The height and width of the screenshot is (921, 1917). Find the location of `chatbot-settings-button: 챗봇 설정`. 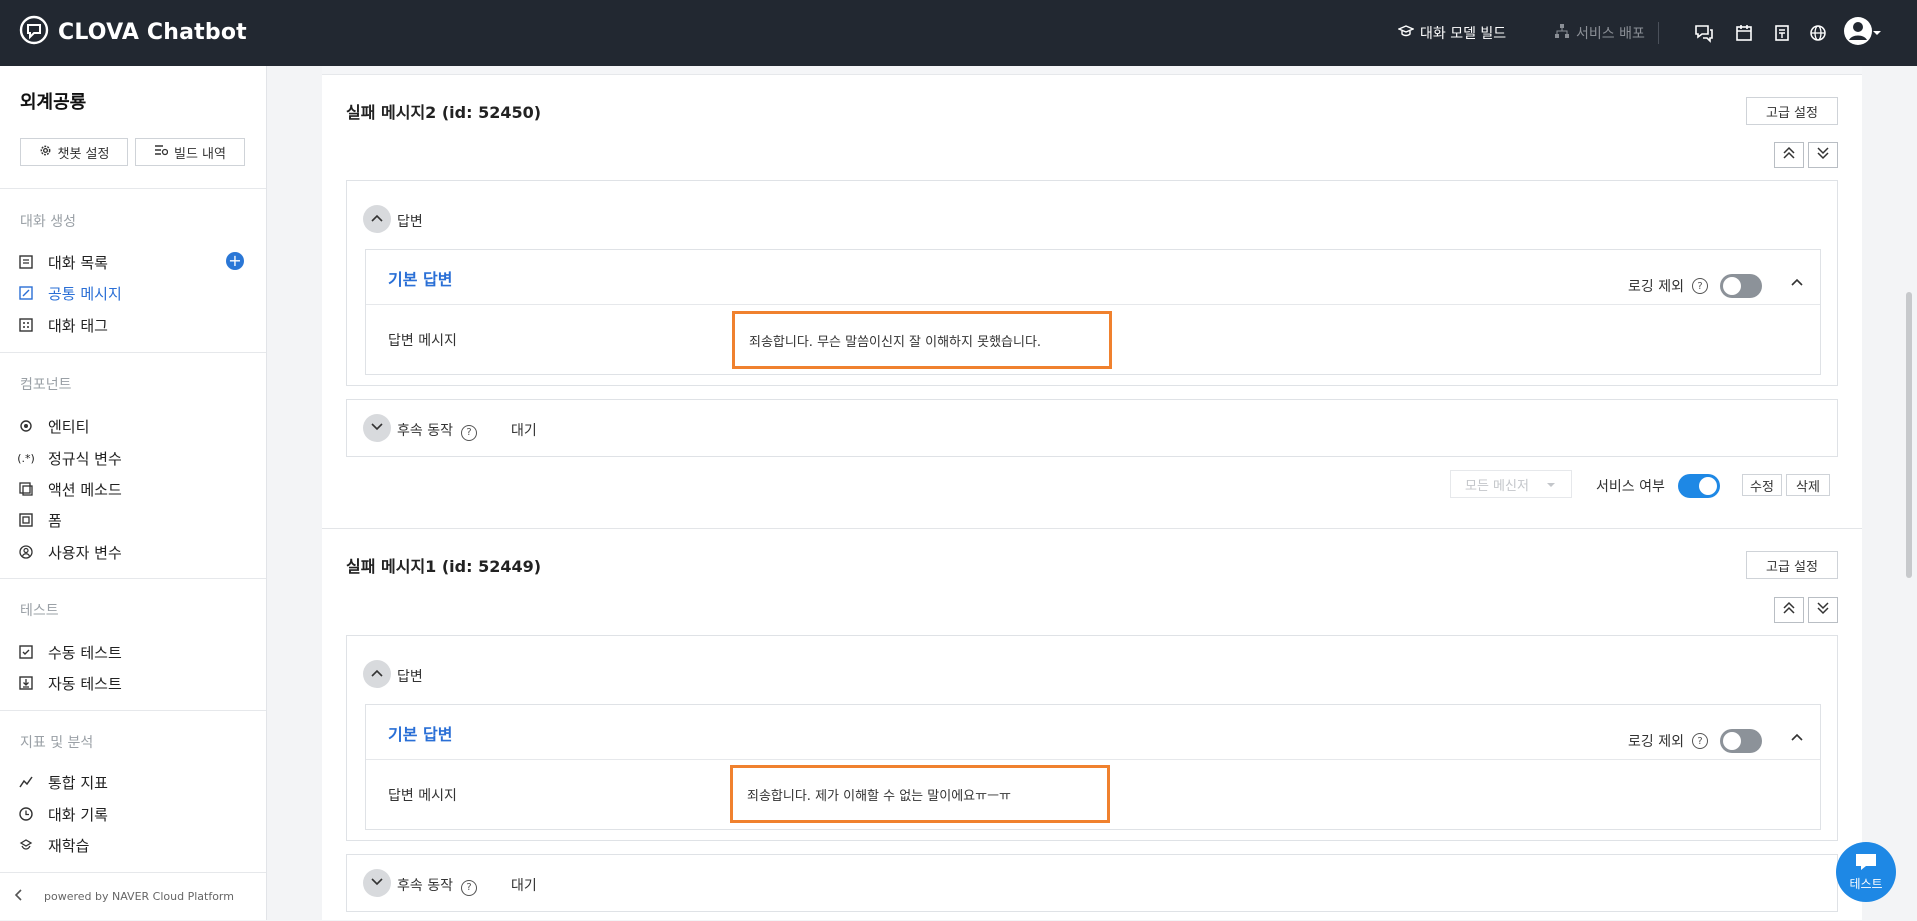

chatbot-settings-button: 챗봇 설정 is located at coordinates (74, 152).